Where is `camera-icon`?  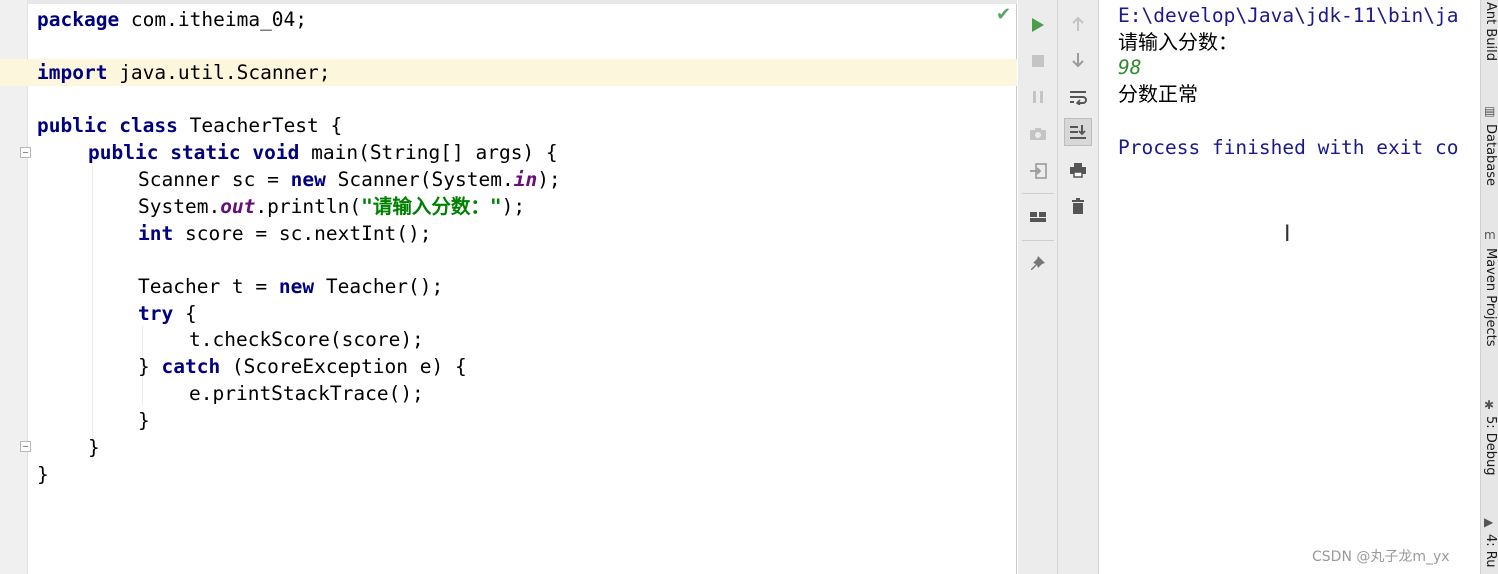 camera-icon is located at coordinates (1038, 134).